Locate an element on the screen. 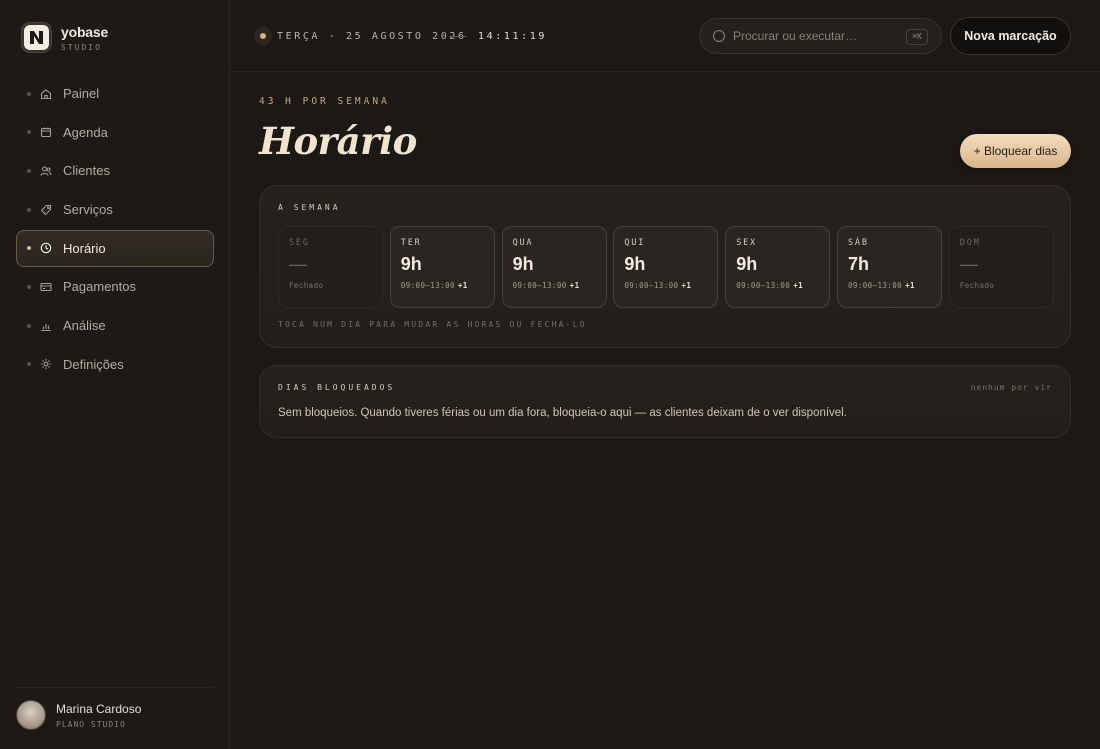 The image size is (1100, 749). user-profile: Marina Cardoso PLANO STUDIO is located at coordinates (78, 715).